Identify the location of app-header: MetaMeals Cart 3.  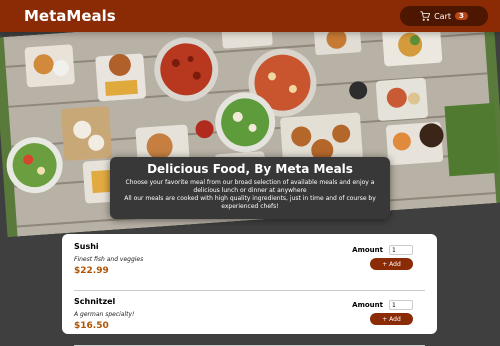
(250, 16).